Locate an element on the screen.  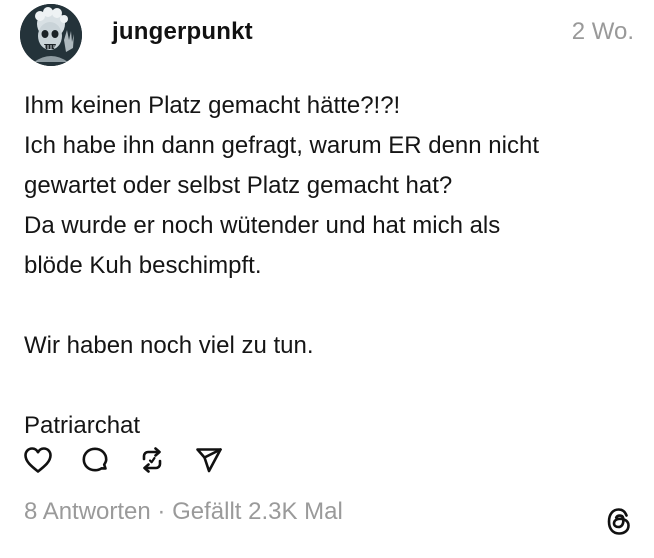
reply-button is located at coordinates (95, 460).